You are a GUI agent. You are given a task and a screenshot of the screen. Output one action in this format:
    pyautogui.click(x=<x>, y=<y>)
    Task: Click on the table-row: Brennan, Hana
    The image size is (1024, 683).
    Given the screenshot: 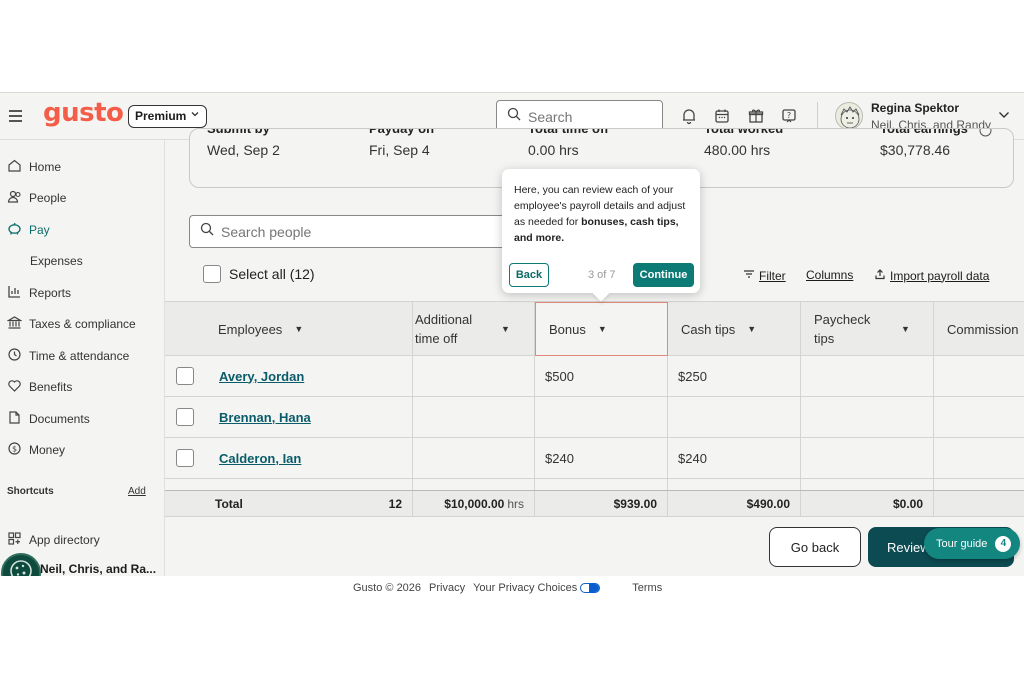 What is the action you would take?
    pyautogui.click(x=594, y=417)
    